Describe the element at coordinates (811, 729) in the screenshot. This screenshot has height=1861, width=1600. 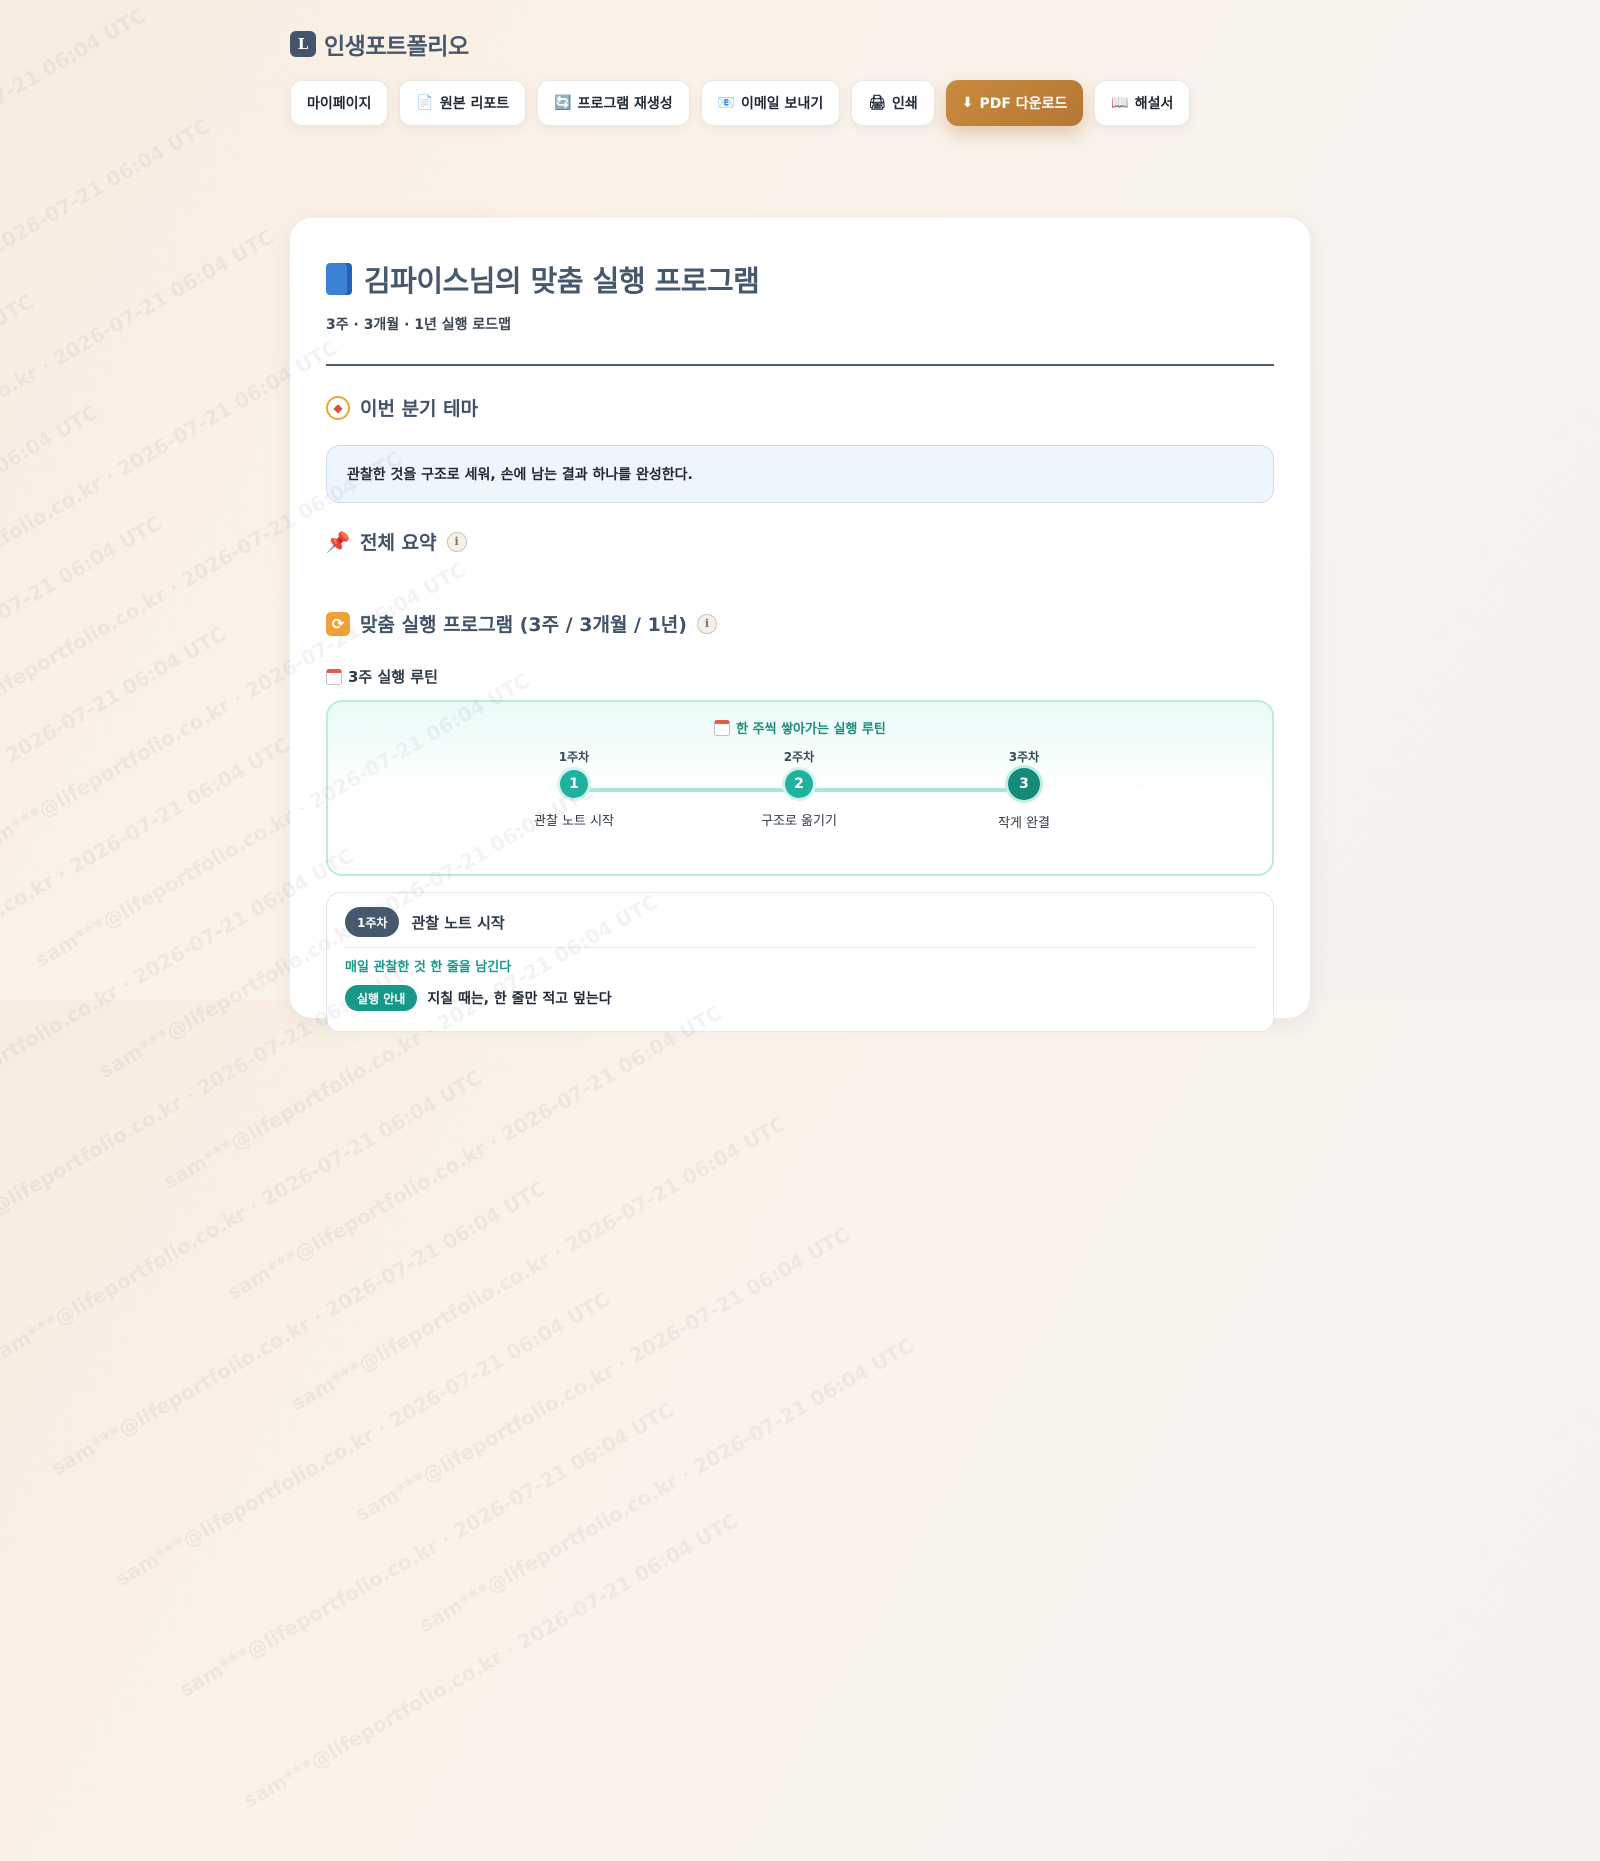
I see `routine-heading-text: 한 주씩 쌓아가는 실행 루틴` at that location.